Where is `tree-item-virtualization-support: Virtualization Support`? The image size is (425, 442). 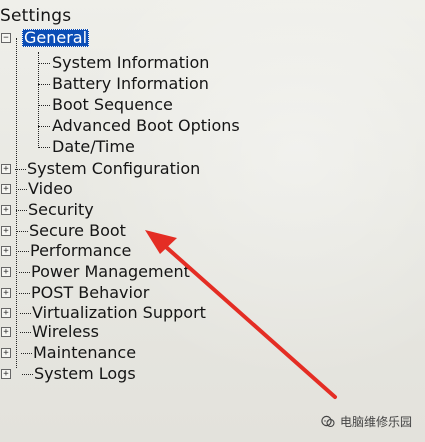 tree-item-virtualization-support: Virtualization Support is located at coordinates (113, 313).